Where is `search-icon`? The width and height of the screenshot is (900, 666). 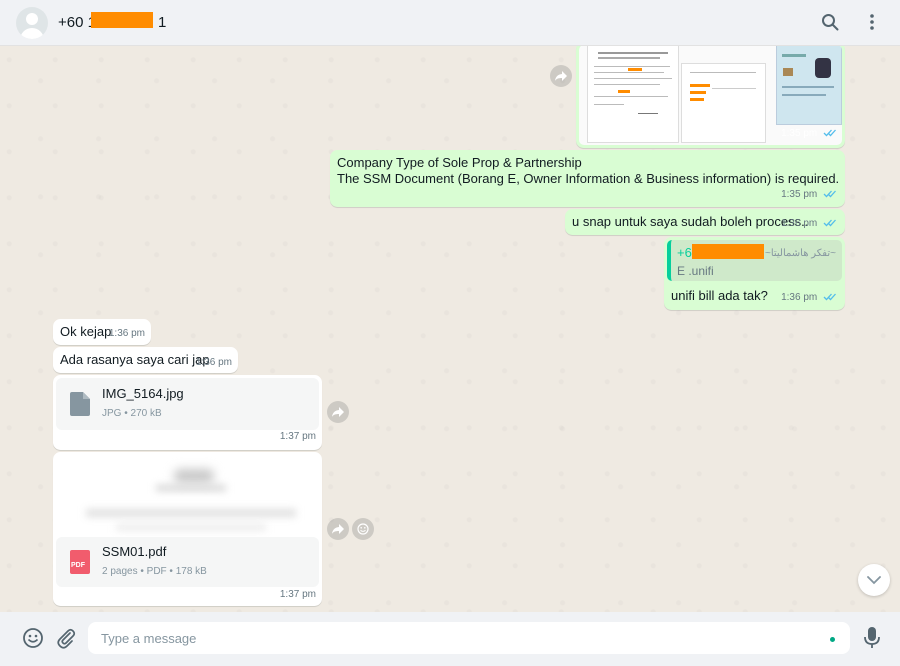
search-icon is located at coordinates (830, 22).